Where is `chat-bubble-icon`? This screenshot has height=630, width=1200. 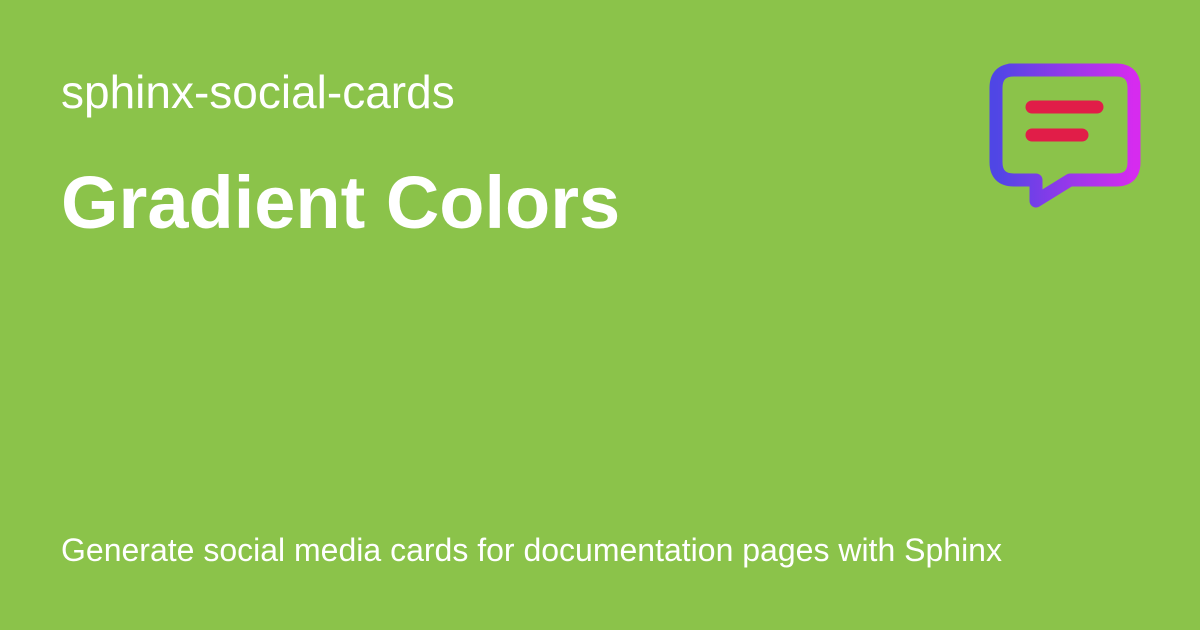 chat-bubble-icon is located at coordinates (1065, 135).